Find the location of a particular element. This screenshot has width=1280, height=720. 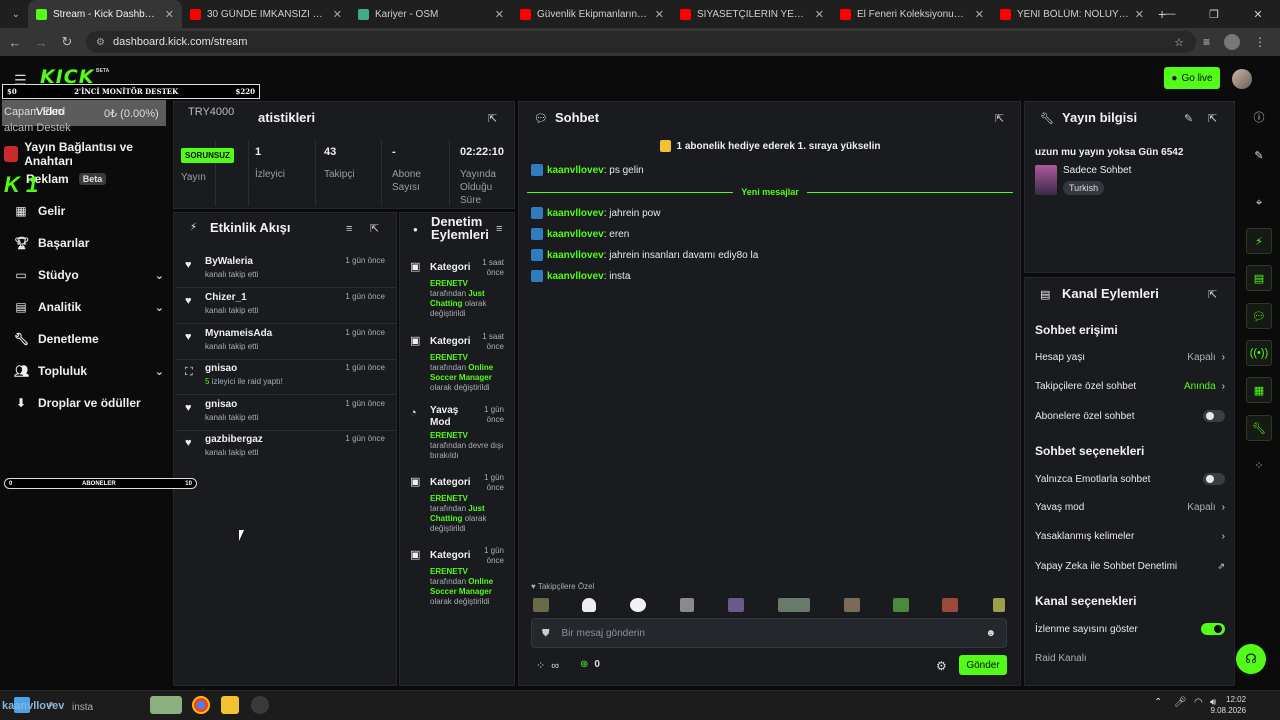

followers-only-setting: Takipçilere özel sohbet Anında › is located at coordinates (1130, 386).